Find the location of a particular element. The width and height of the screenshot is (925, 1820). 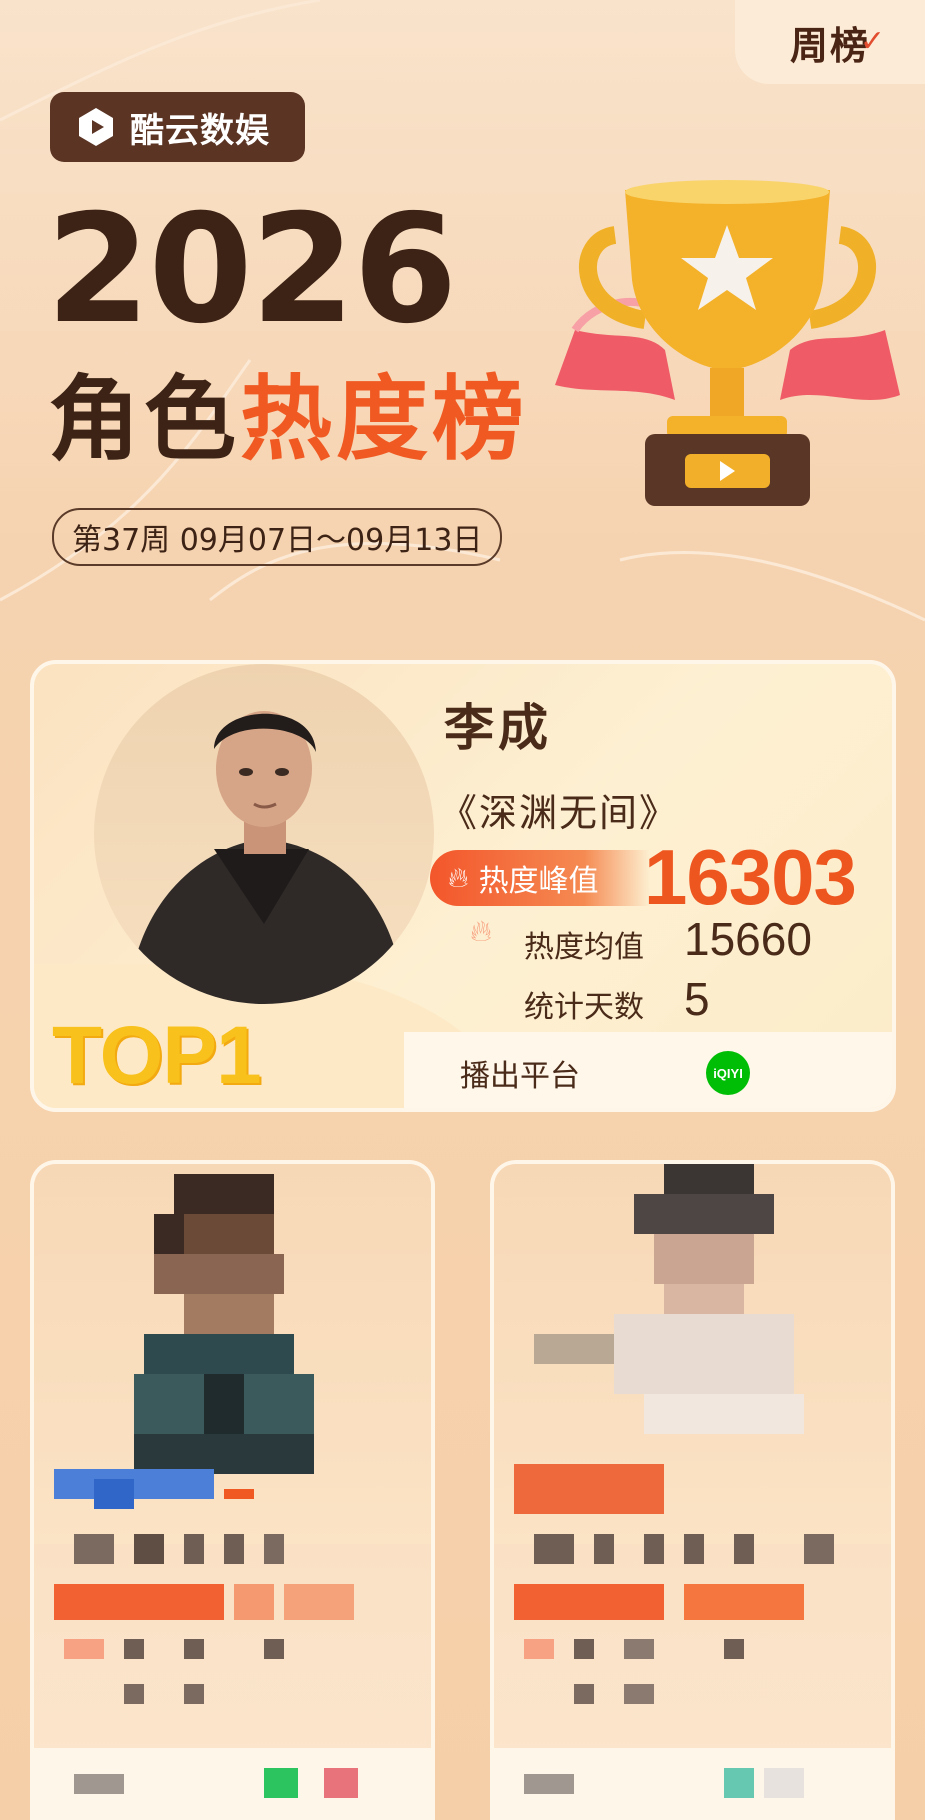

page-title: 角色热度榜 is located at coordinates (288, 420).